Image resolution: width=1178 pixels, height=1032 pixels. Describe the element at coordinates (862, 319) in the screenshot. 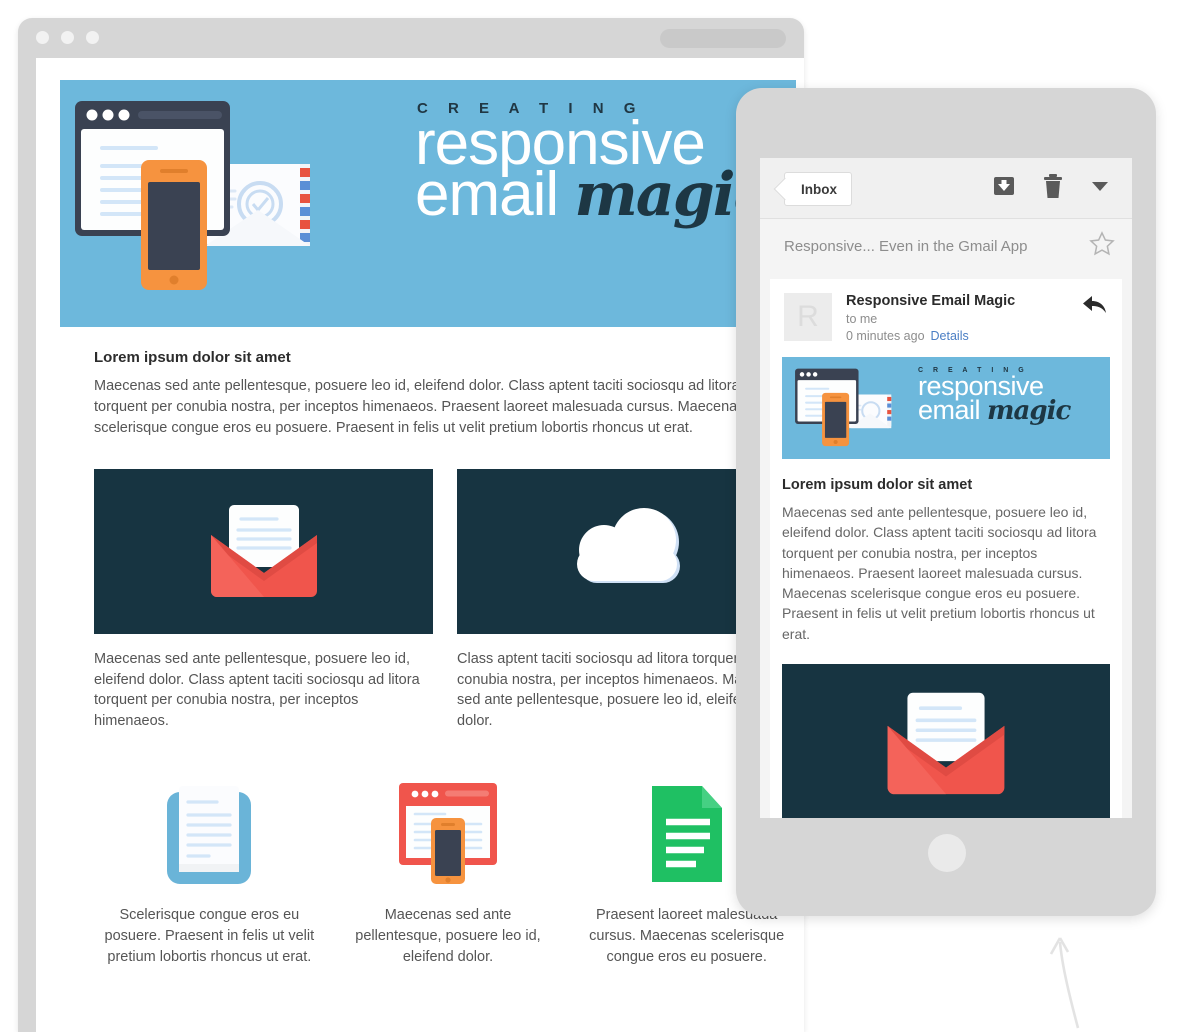

I see `recipient-label: to me` at that location.